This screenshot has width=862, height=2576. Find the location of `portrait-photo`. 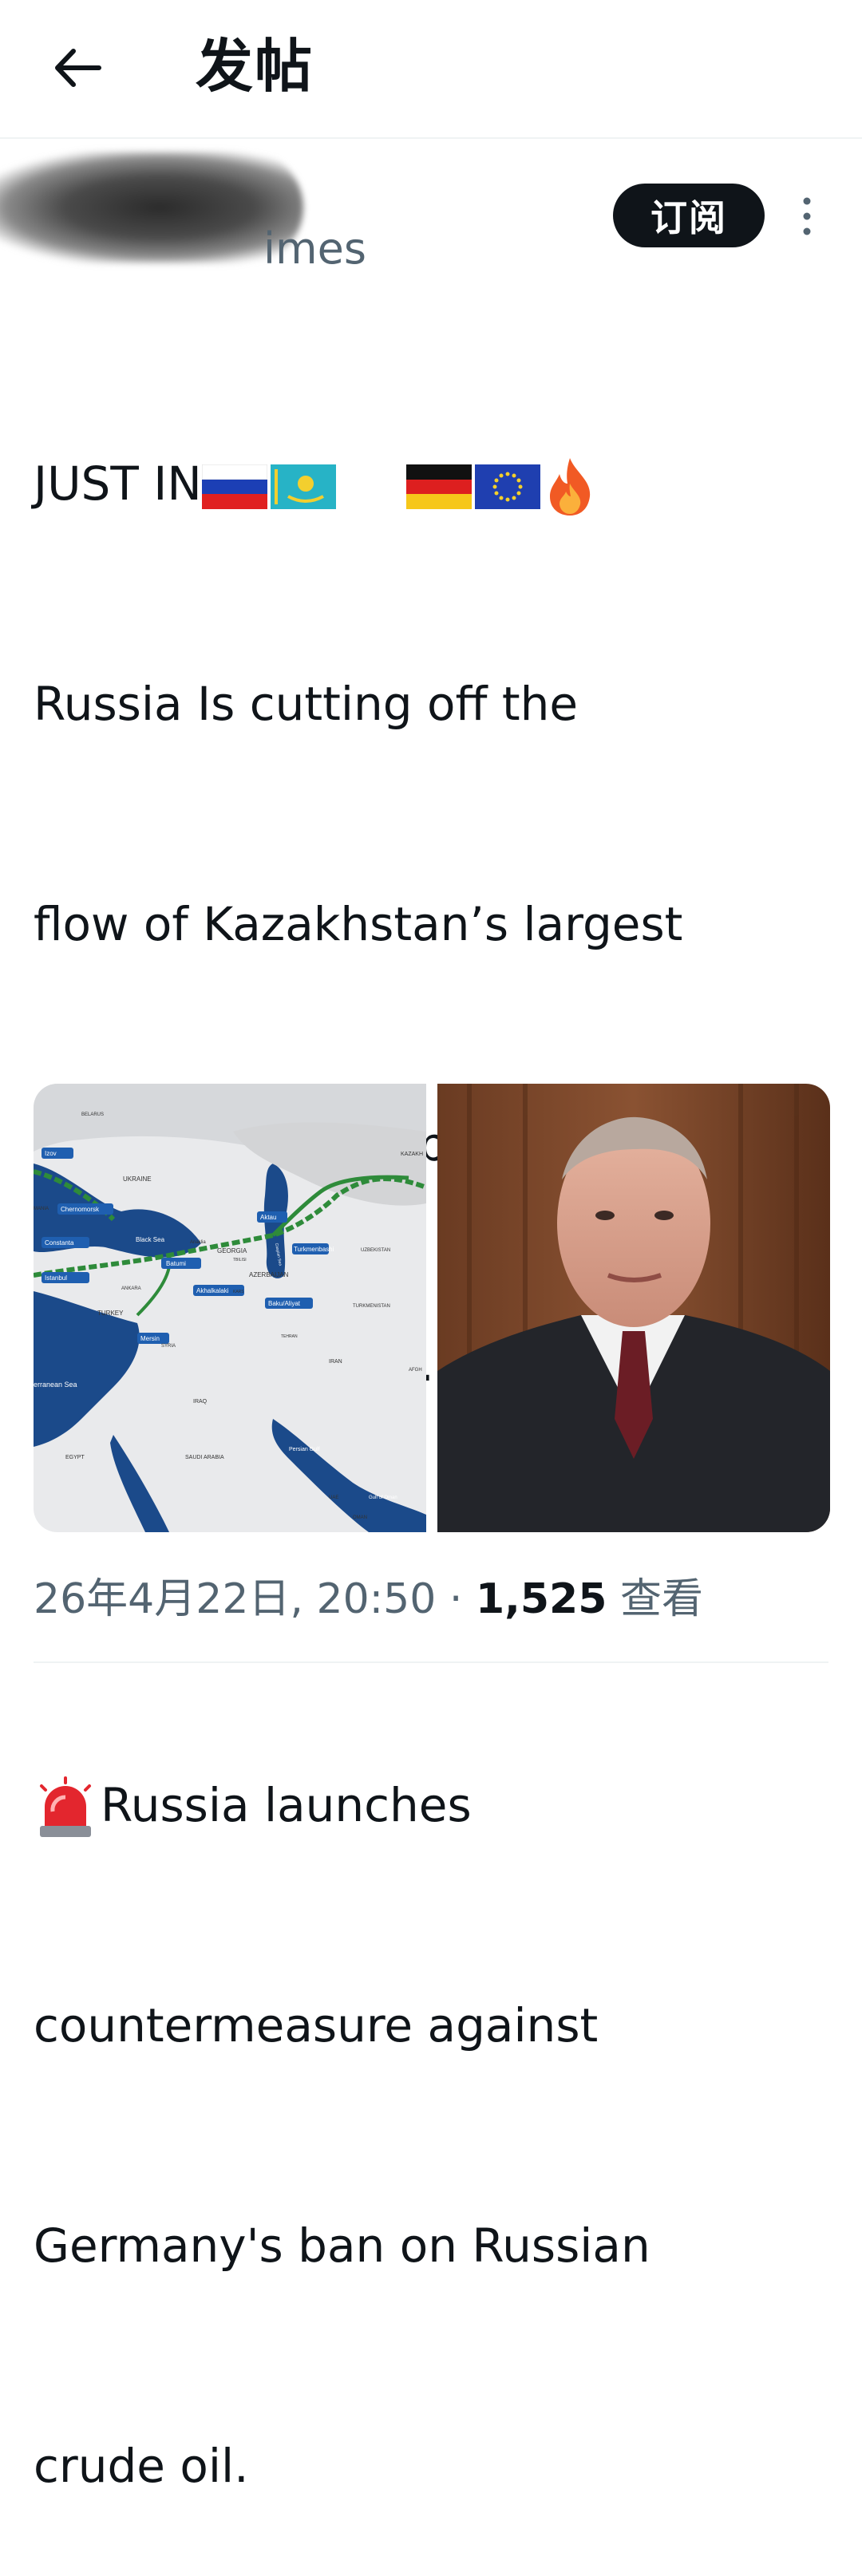

portrait-photo is located at coordinates (633, 1308).